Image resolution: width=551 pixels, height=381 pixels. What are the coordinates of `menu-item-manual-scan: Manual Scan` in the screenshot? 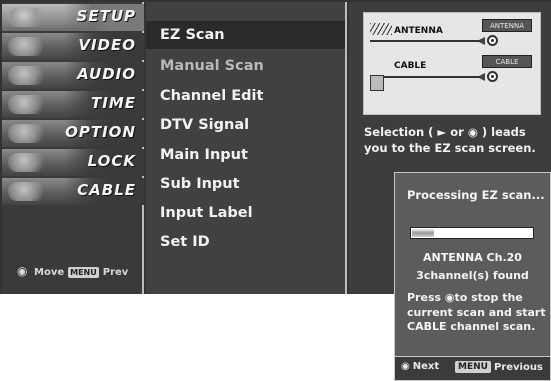 It's located at (245, 66).